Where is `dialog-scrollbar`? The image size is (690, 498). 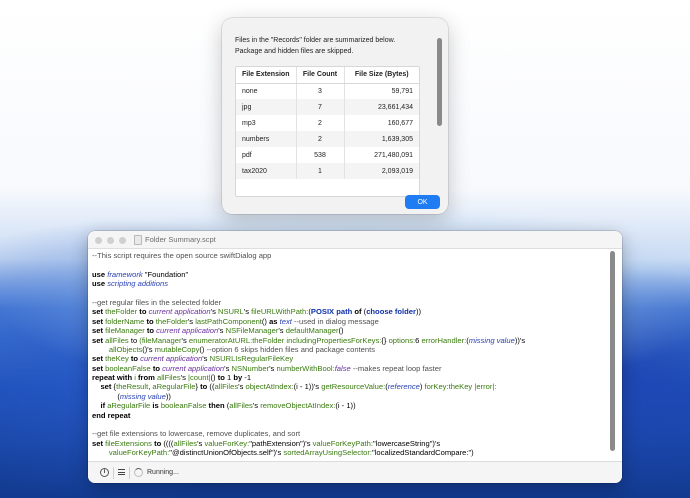 dialog-scrollbar is located at coordinates (439, 82).